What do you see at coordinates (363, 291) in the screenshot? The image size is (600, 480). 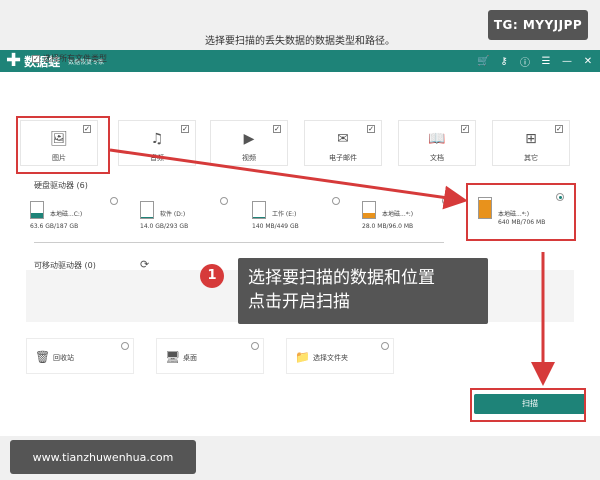 I see `instruction-tooltip: 选择要扫描的数据和位置 点击开启扫描` at bounding box center [363, 291].